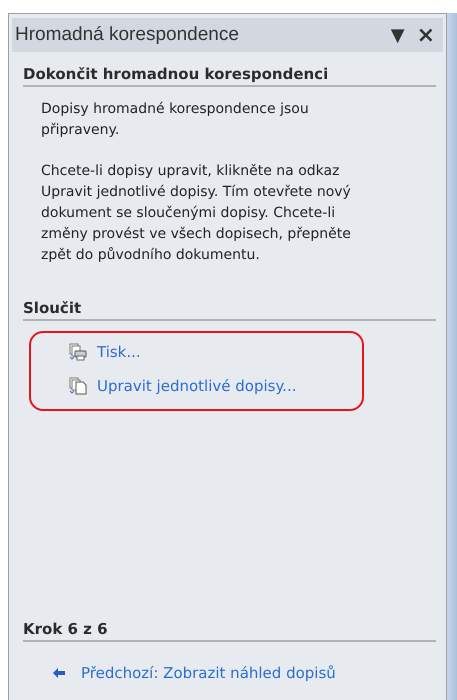 This screenshot has height=700, width=457. What do you see at coordinates (426, 35) in the screenshot?
I see `close-button: ×` at bounding box center [426, 35].